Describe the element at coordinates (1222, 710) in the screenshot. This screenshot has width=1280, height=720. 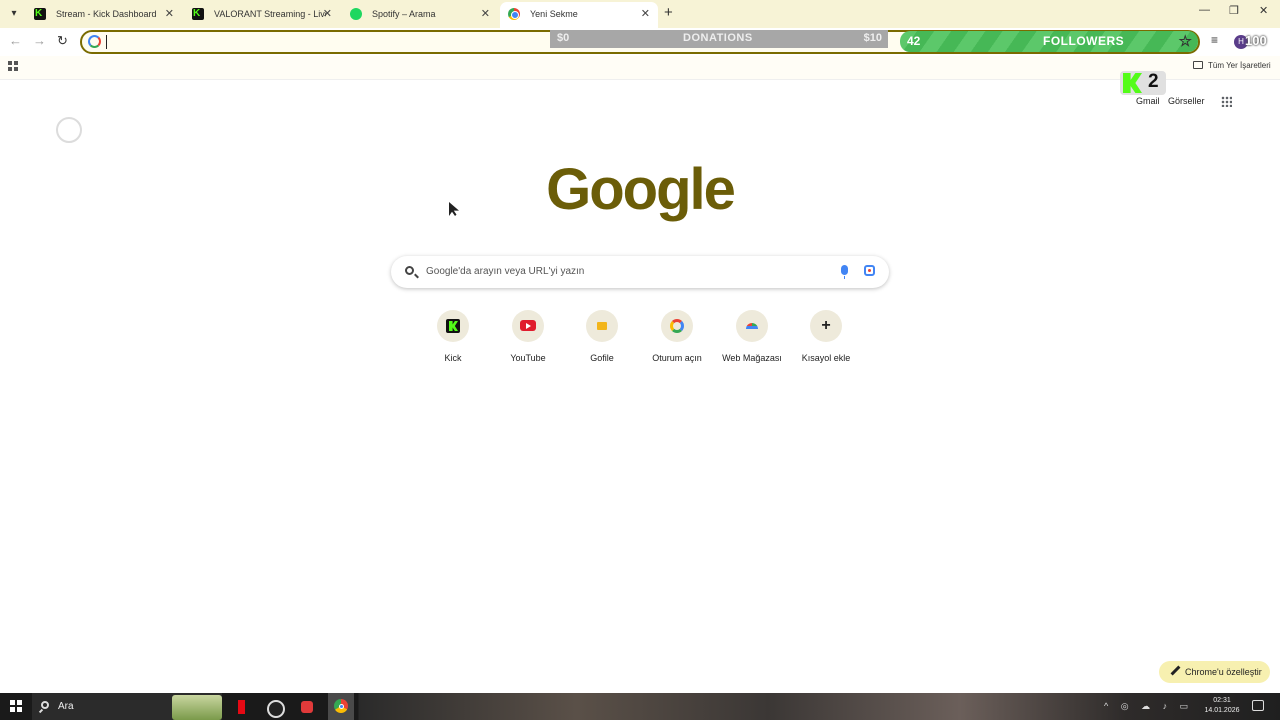
I see `clock-date: 14.01.2026` at that location.